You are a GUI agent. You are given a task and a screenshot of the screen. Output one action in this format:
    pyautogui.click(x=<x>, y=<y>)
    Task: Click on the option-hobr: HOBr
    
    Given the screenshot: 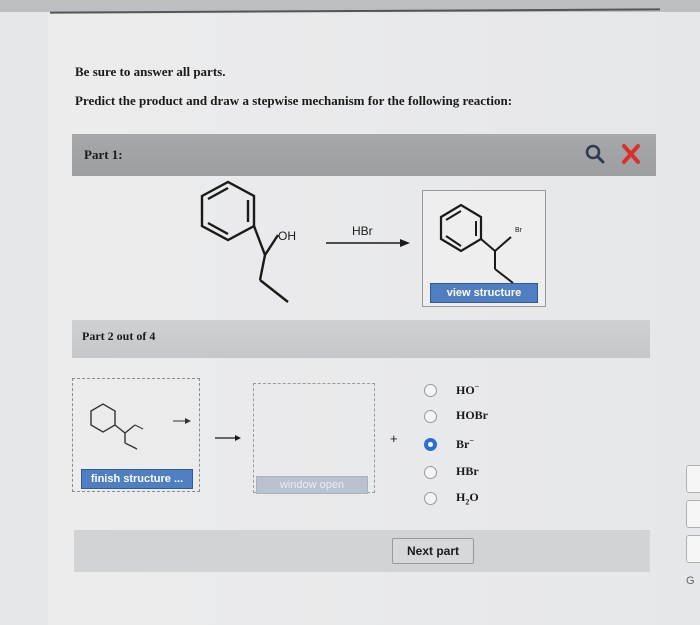 What is the action you would take?
    pyautogui.click(x=484, y=417)
    